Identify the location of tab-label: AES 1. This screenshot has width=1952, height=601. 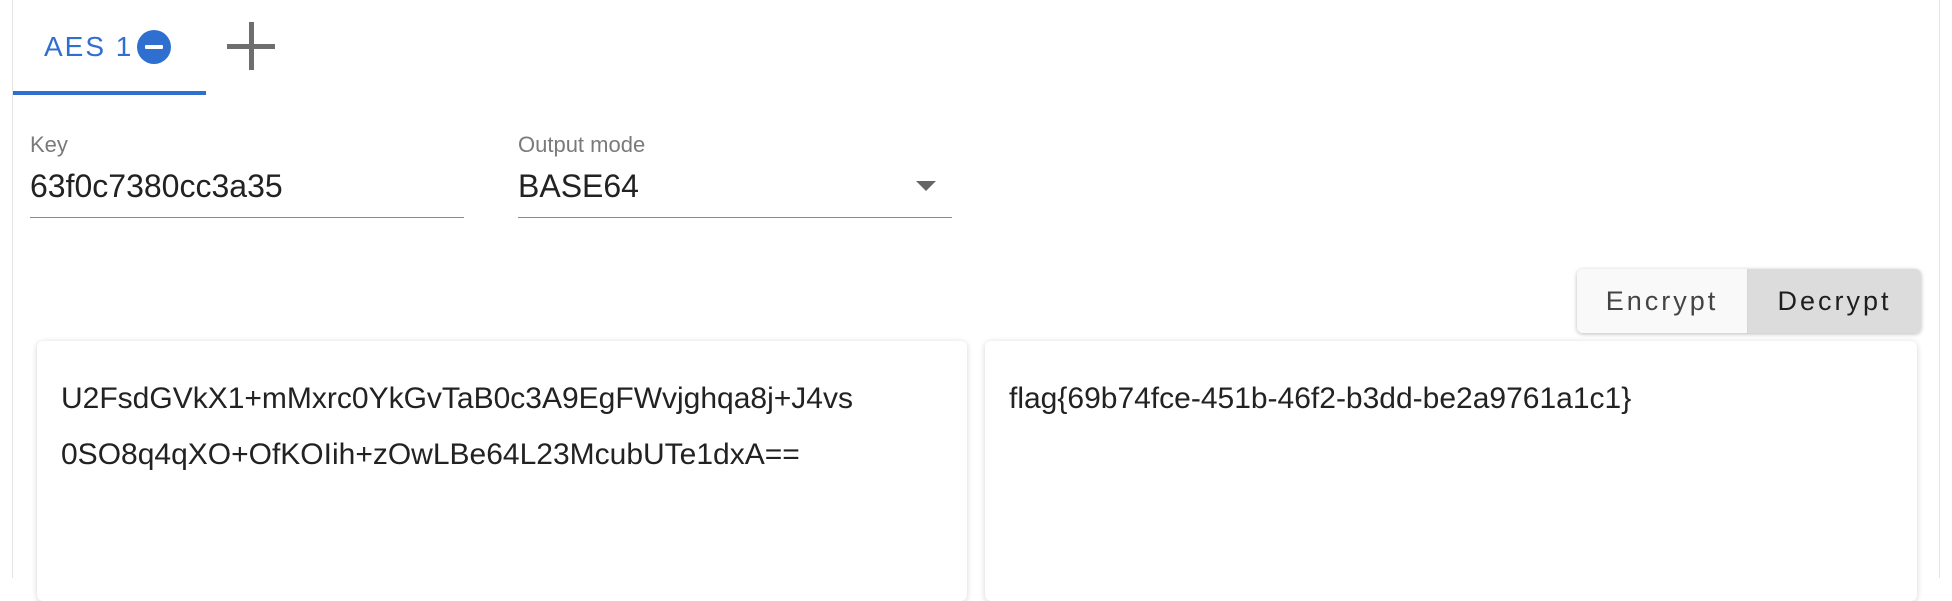
(89, 46).